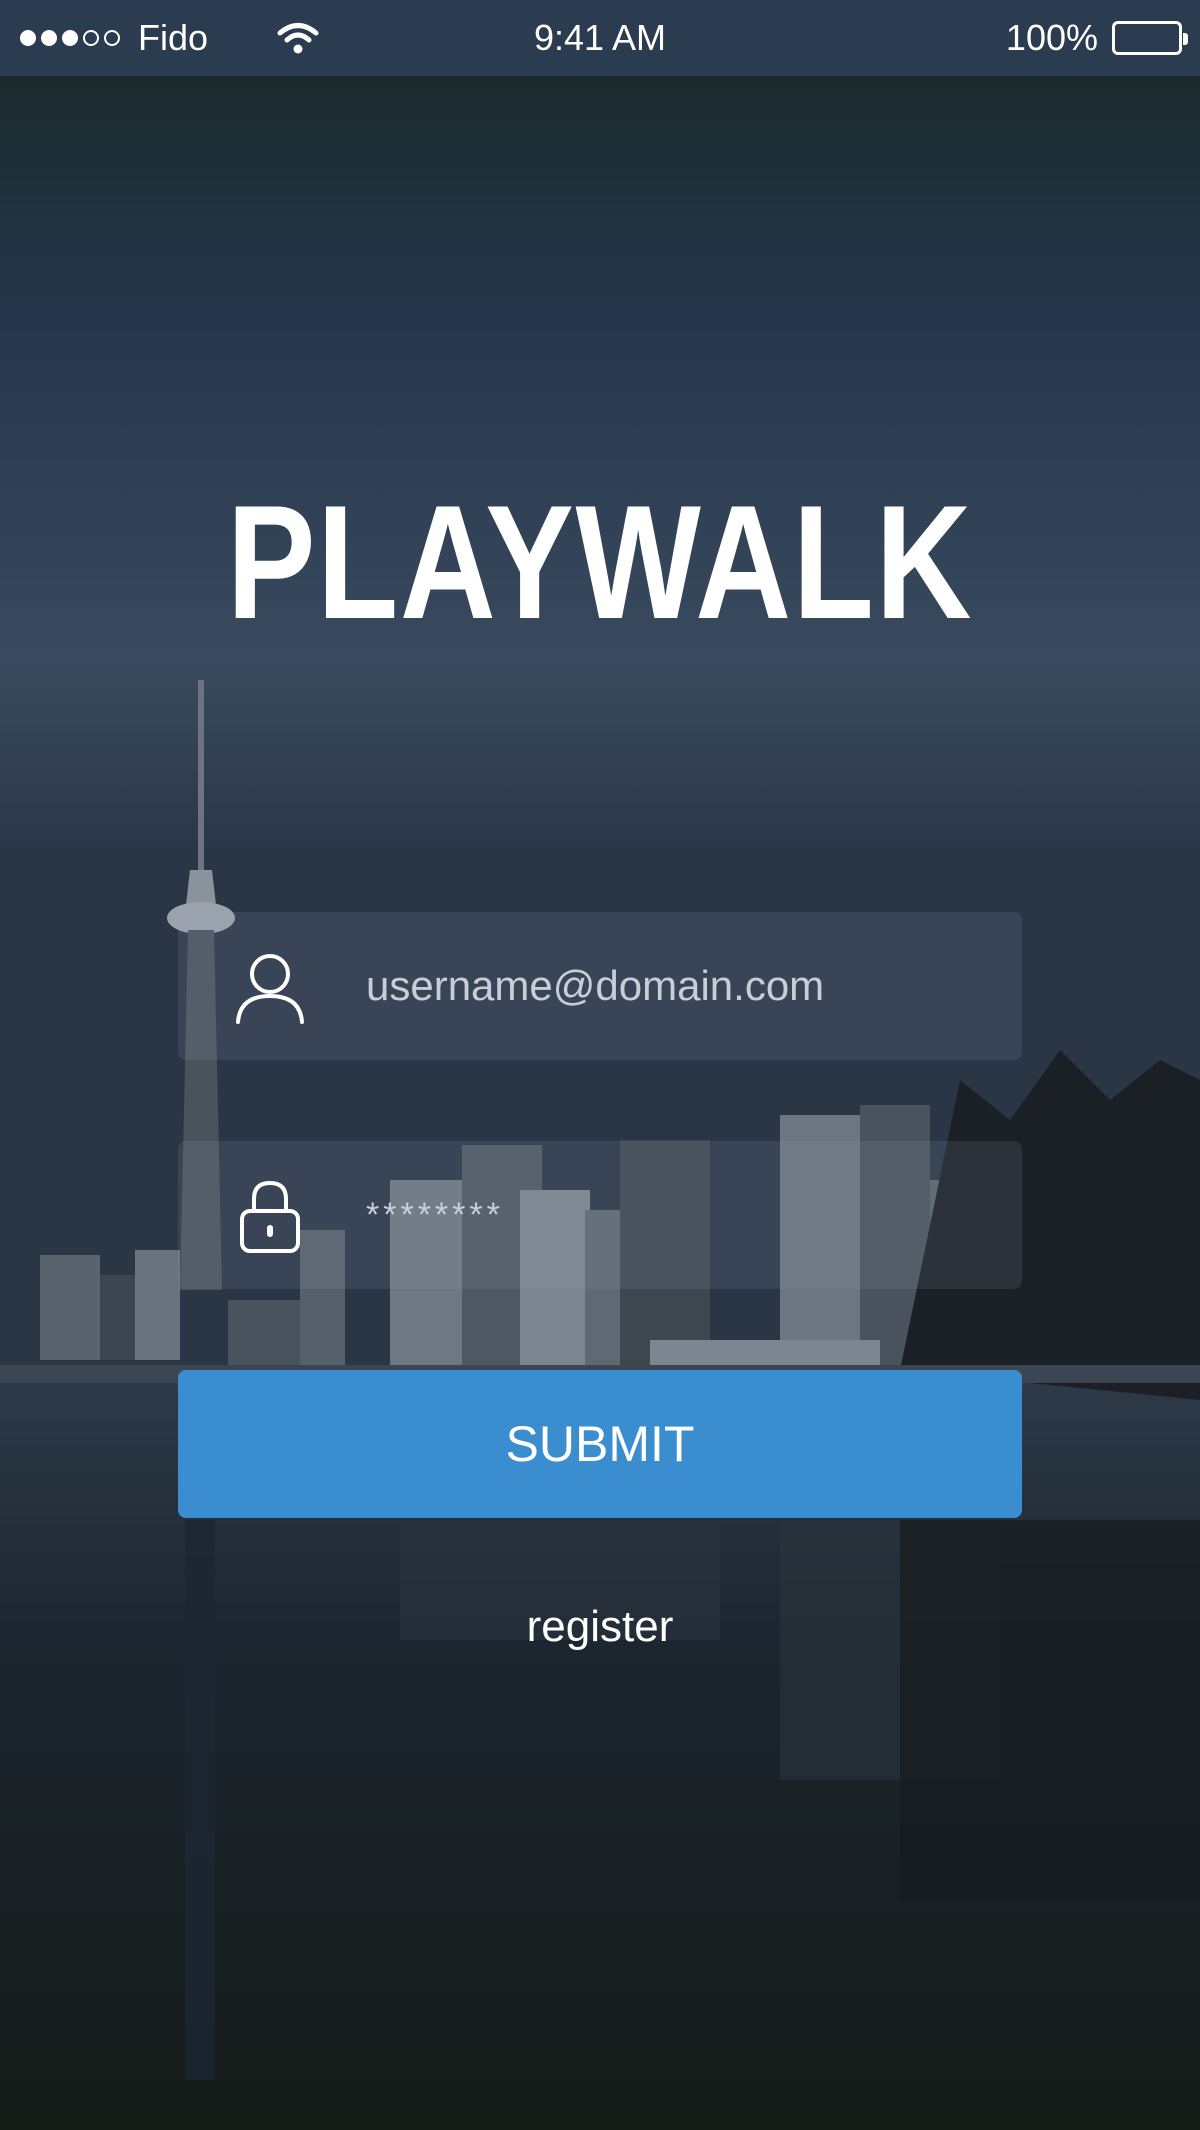 The height and width of the screenshot is (2130, 1200). Describe the element at coordinates (1051, 37) in the screenshot. I see `battery-percentage: 100%` at that location.